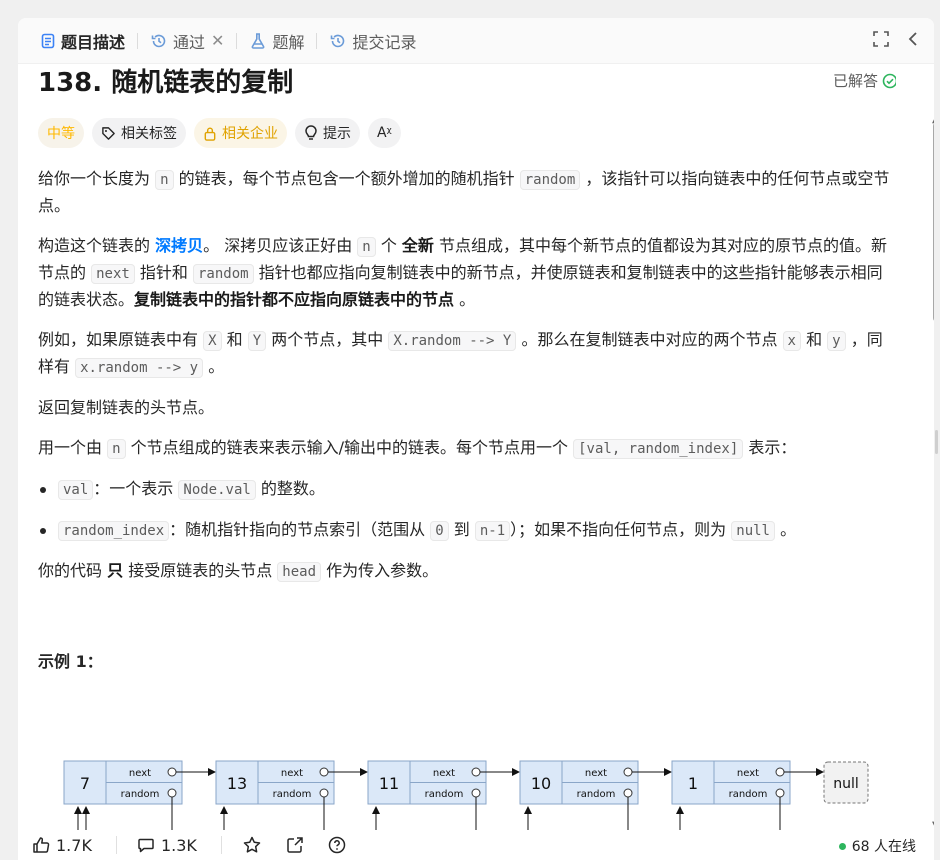 The height and width of the screenshot is (860, 940). I want to click on fullscreen-icon, so click(881, 39).